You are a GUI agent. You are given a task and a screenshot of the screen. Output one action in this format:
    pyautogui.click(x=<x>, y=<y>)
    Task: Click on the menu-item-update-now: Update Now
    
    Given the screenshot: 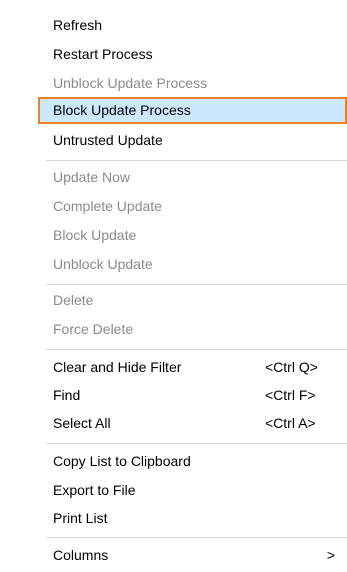 What is the action you would take?
    pyautogui.click(x=193, y=177)
    